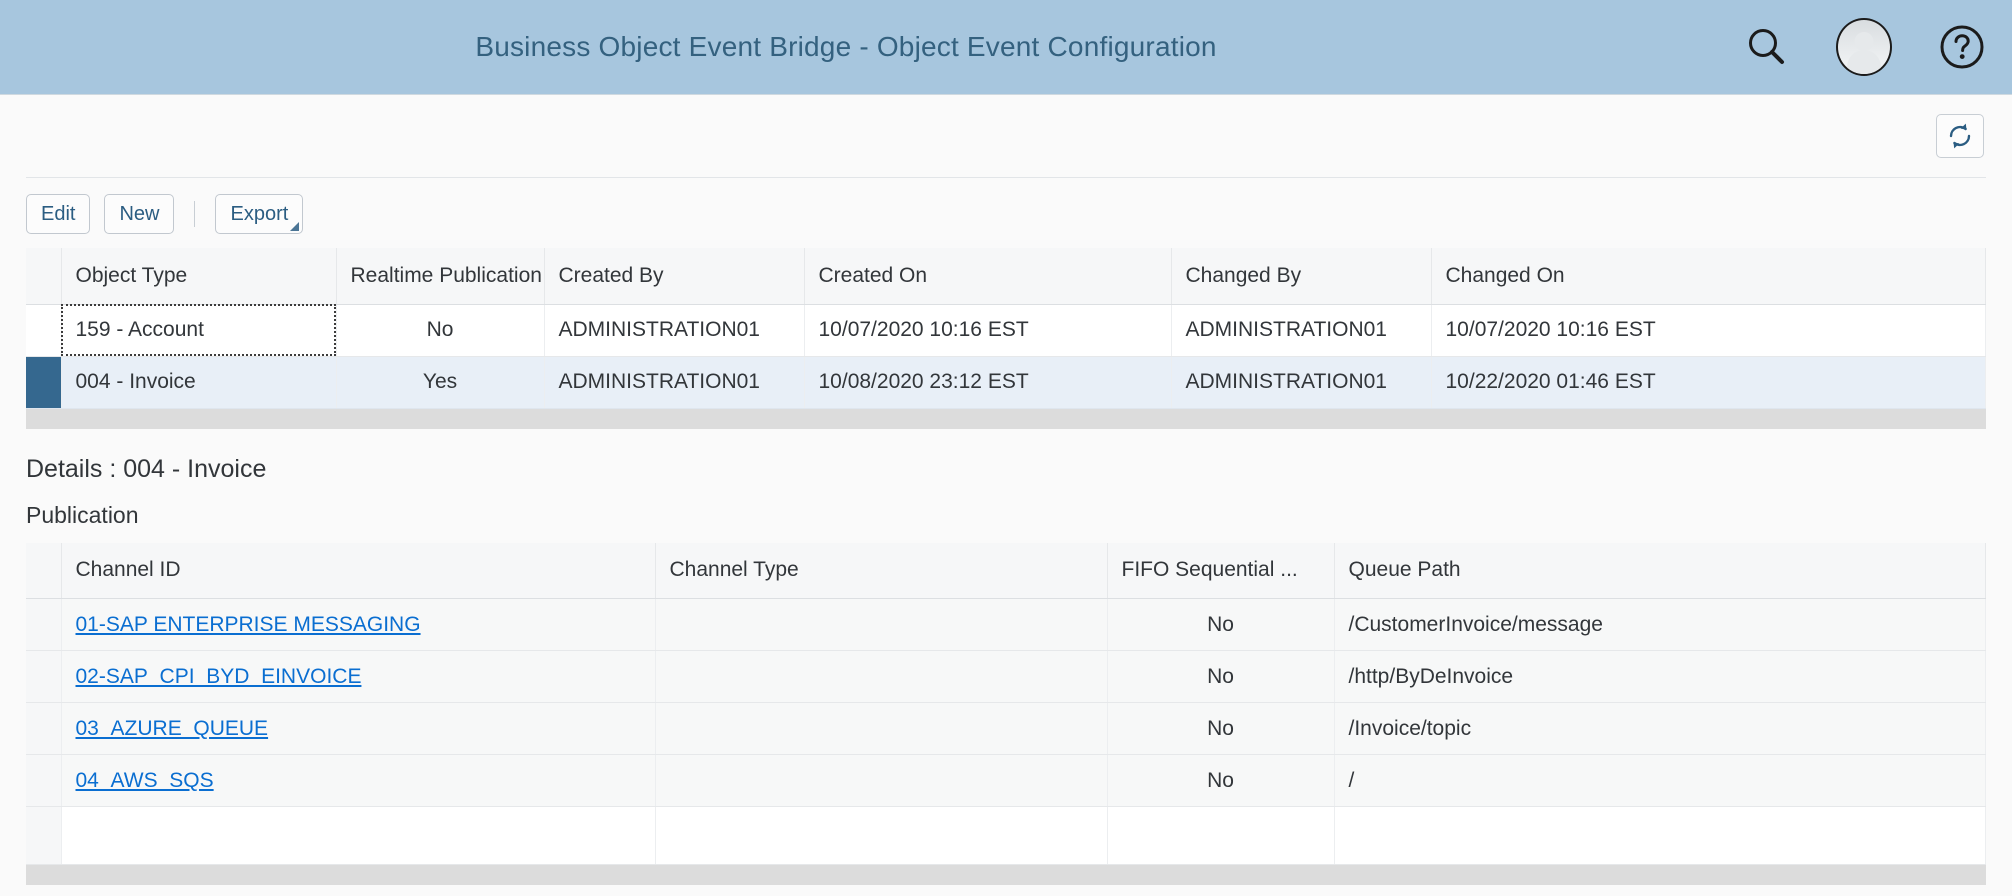  I want to click on cell-queue-path: /http/ByDeInvoice, so click(1660, 676).